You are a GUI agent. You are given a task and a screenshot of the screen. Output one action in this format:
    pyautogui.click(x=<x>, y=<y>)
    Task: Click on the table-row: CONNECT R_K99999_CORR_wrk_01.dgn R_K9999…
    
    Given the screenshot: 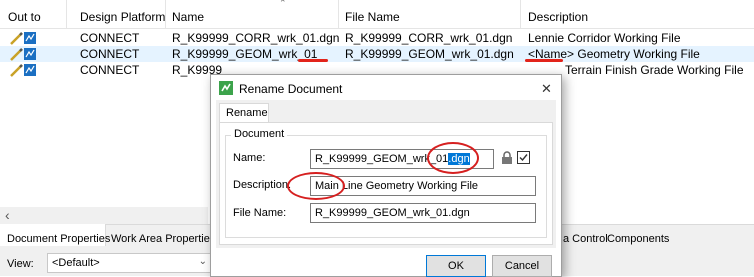 What is the action you would take?
    pyautogui.click(x=377, y=38)
    